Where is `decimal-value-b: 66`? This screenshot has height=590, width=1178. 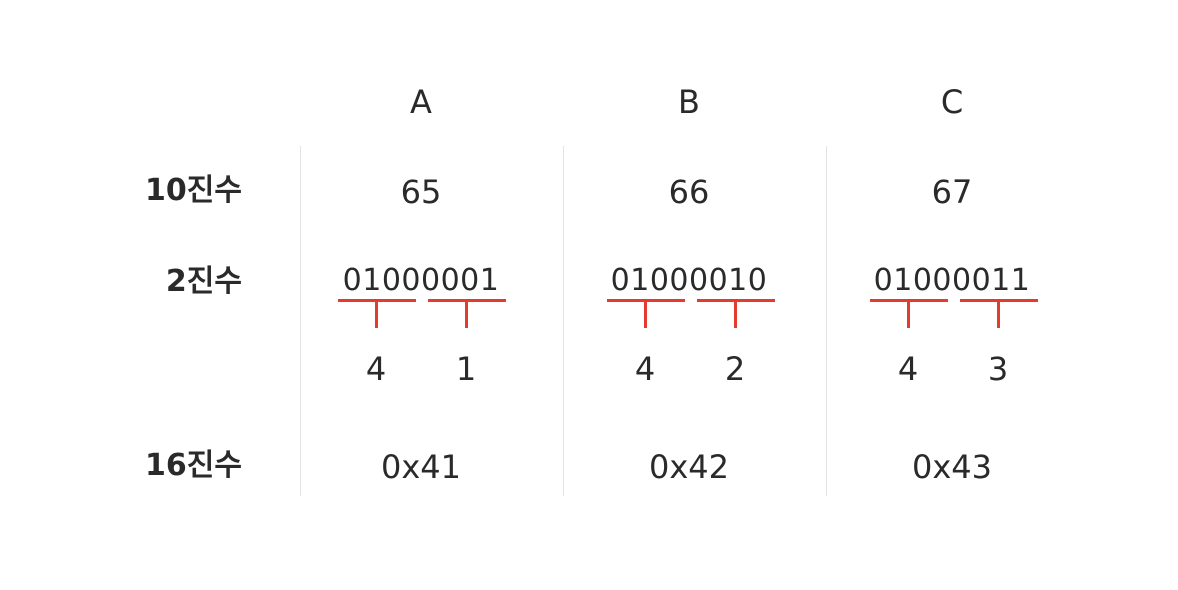
decimal-value-b: 66 is located at coordinates (689, 192).